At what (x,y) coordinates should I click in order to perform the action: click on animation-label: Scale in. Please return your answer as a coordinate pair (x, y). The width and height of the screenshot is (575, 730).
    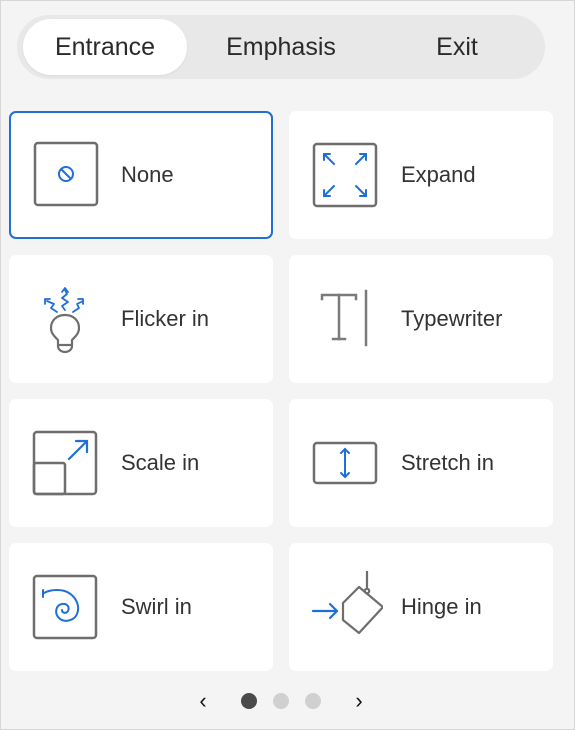
    Looking at the image, I should click on (160, 462).